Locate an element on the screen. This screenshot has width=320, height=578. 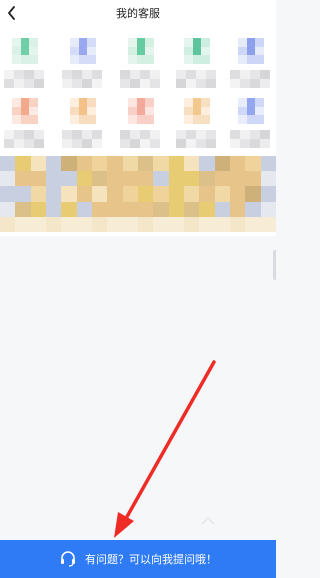
header-bar: 我的客服 is located at coordinates (138, 13).